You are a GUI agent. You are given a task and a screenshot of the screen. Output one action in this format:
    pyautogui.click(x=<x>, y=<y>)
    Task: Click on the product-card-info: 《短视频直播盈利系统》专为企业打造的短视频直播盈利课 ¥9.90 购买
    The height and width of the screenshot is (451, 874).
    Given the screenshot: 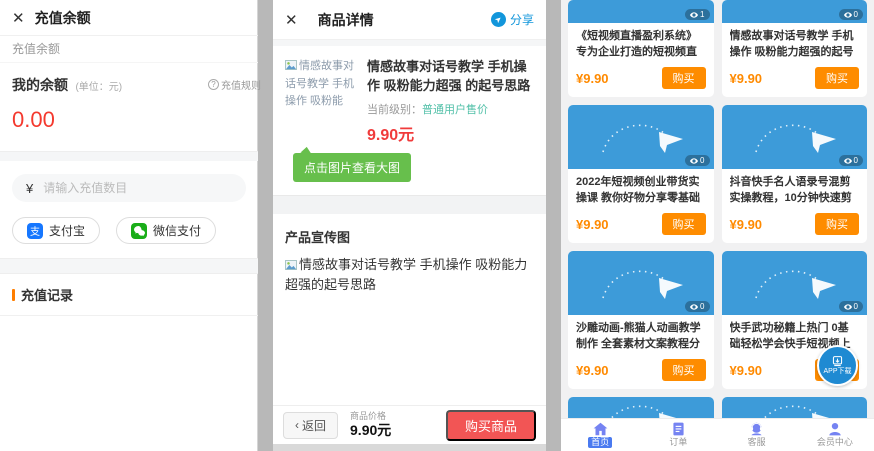 What is the action you would take?
    pyautogui.click(x=641, y=60)
    